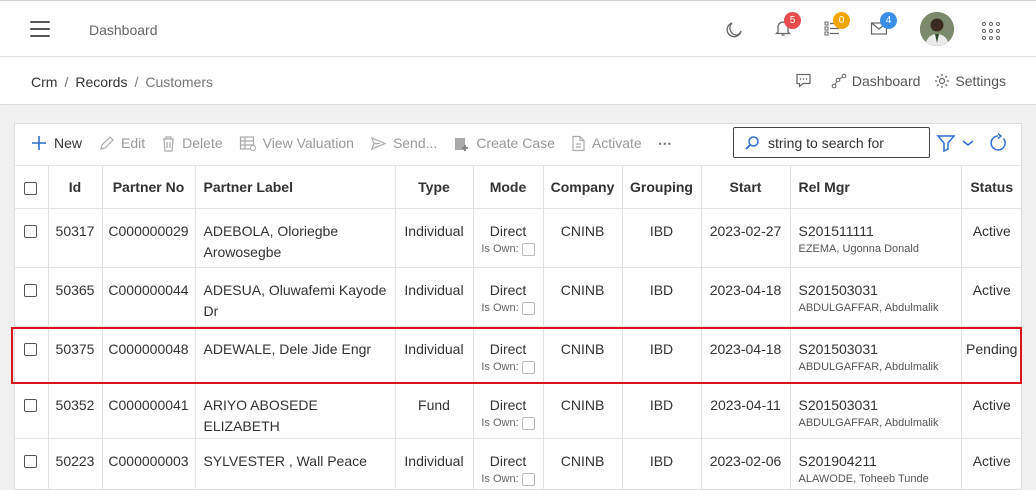 The width and height of the screenshot is (1036, 490). I want to click on rel-mgr-code: S201904211, so click(837, 461).